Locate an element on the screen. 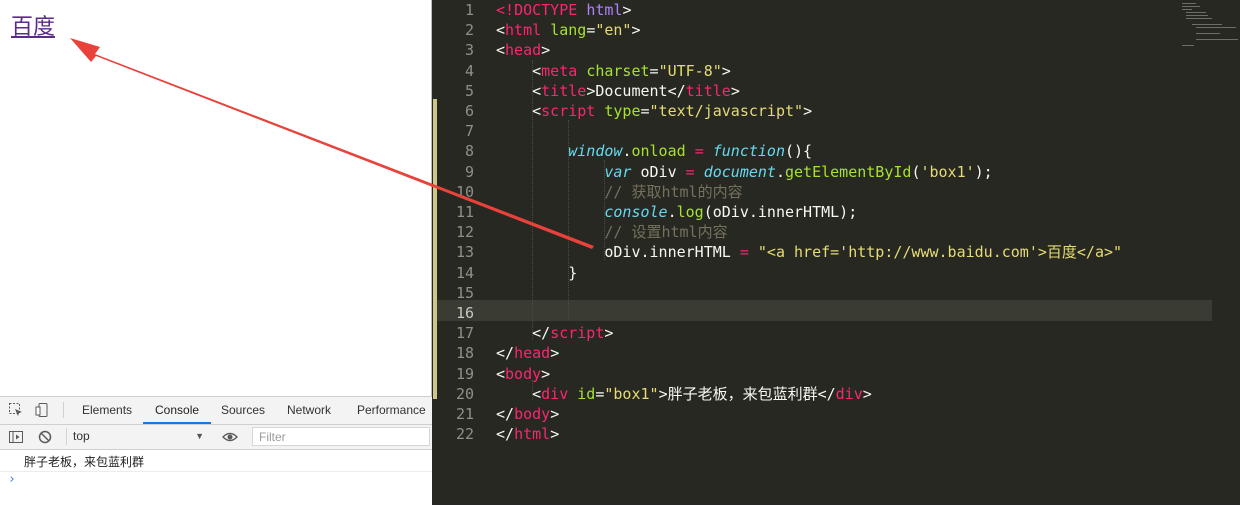 This screenshot has height=506, width=1240. code-line: 11 console.log(oDiv.innerHTML); is located at coordinates (822, 212).